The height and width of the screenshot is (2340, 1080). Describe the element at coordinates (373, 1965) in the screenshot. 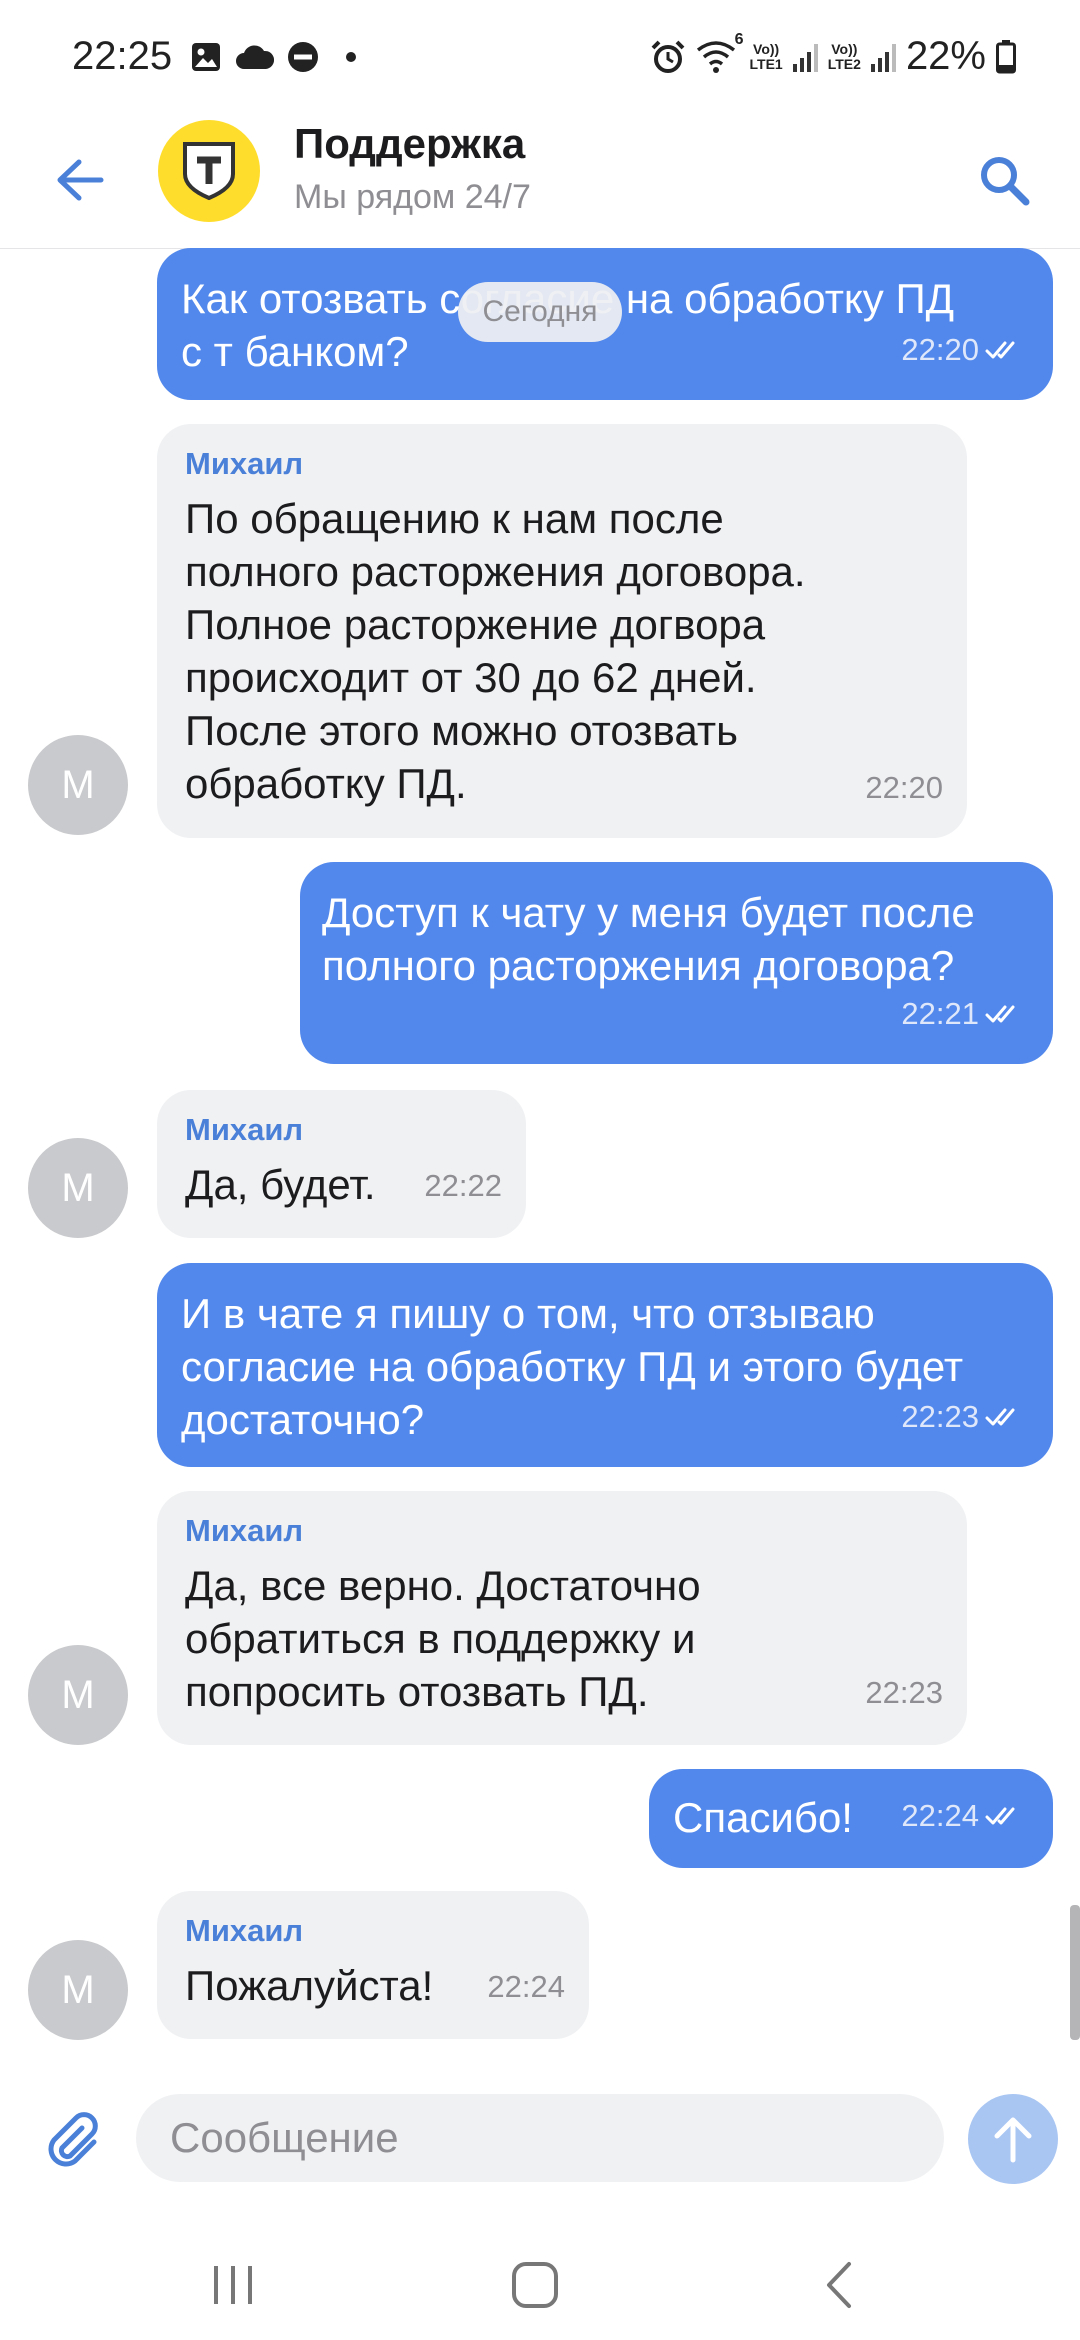

I see `incoming-message: Михаил Пожалуйста! 22:24` at that location.